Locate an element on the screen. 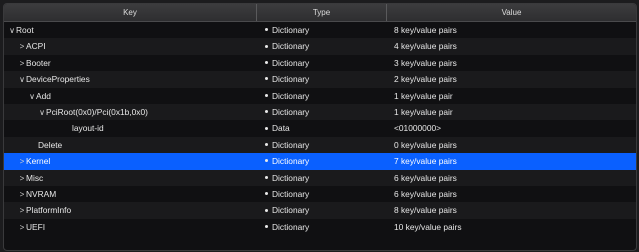 The image size is (639, 252). table-row: ∨Add Dictionary 1 key/value pair is located at coordinates (320, 96).